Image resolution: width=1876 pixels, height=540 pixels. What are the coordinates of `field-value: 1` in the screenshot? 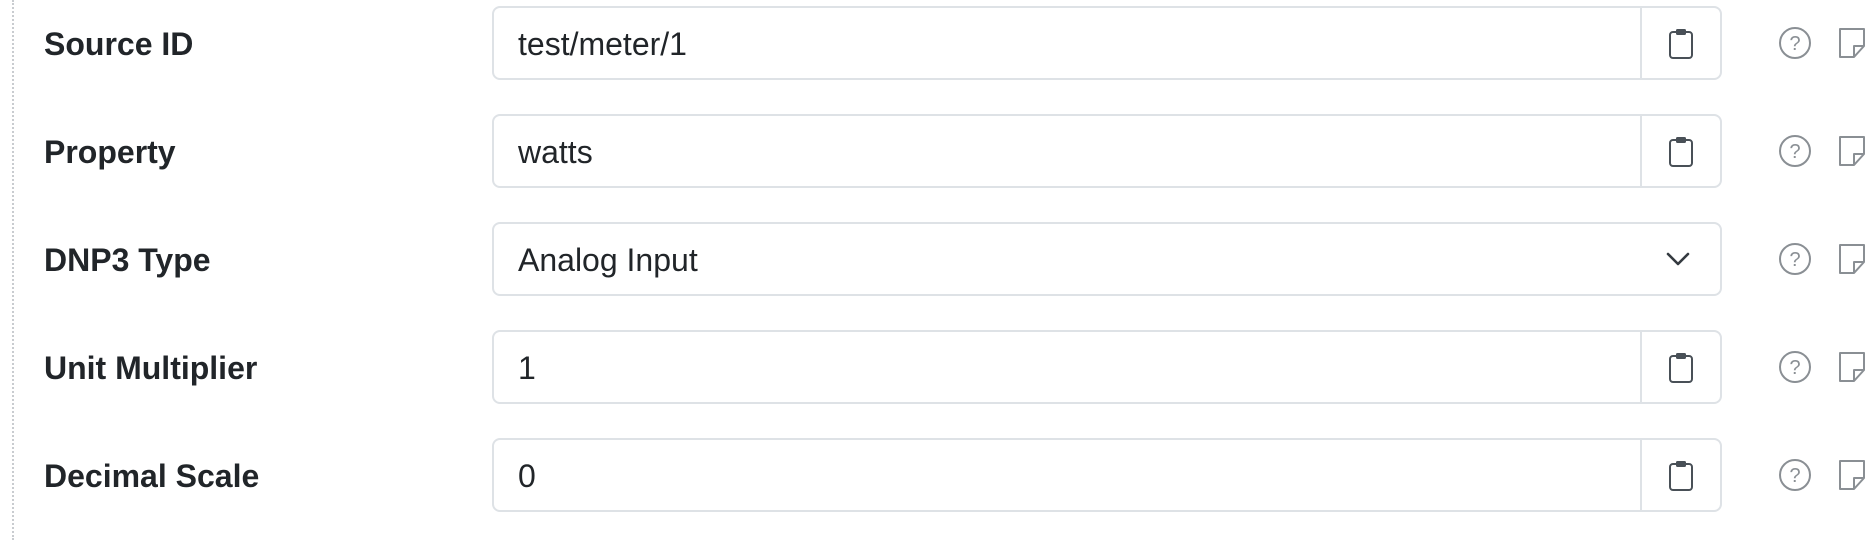 It's located at (527, 368).